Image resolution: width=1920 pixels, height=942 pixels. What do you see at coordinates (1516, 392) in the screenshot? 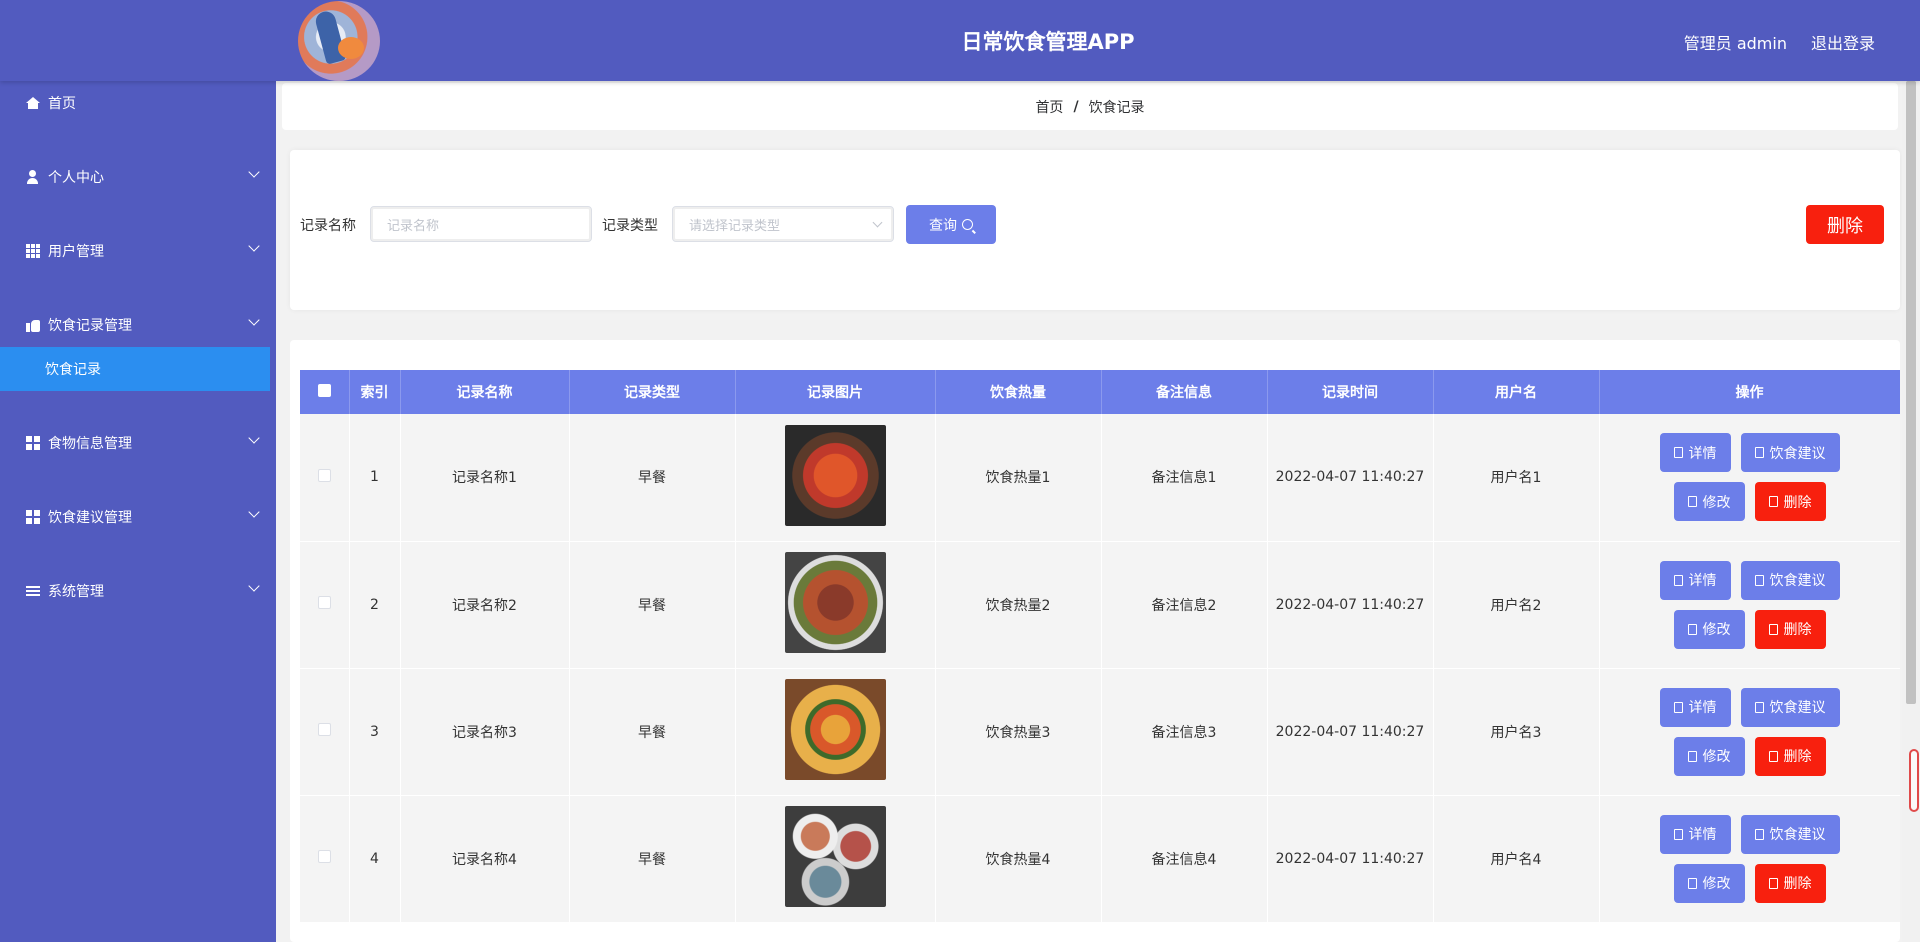
I see `column-header: 用户名` at bounding box center [1516, 392].